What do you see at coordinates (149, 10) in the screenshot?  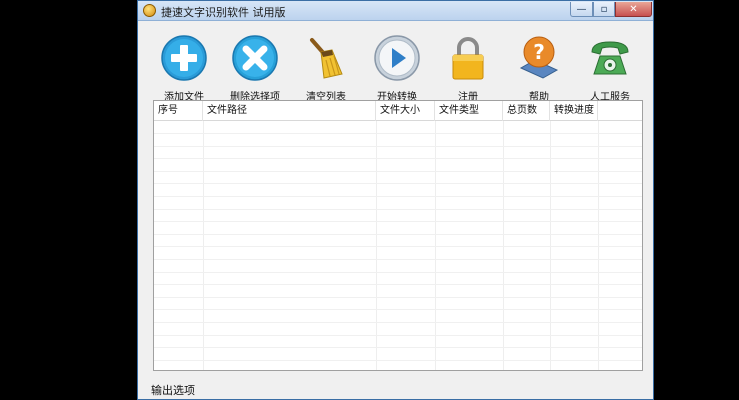 I see `app-logo-icon` at bounding box center [149, 10].